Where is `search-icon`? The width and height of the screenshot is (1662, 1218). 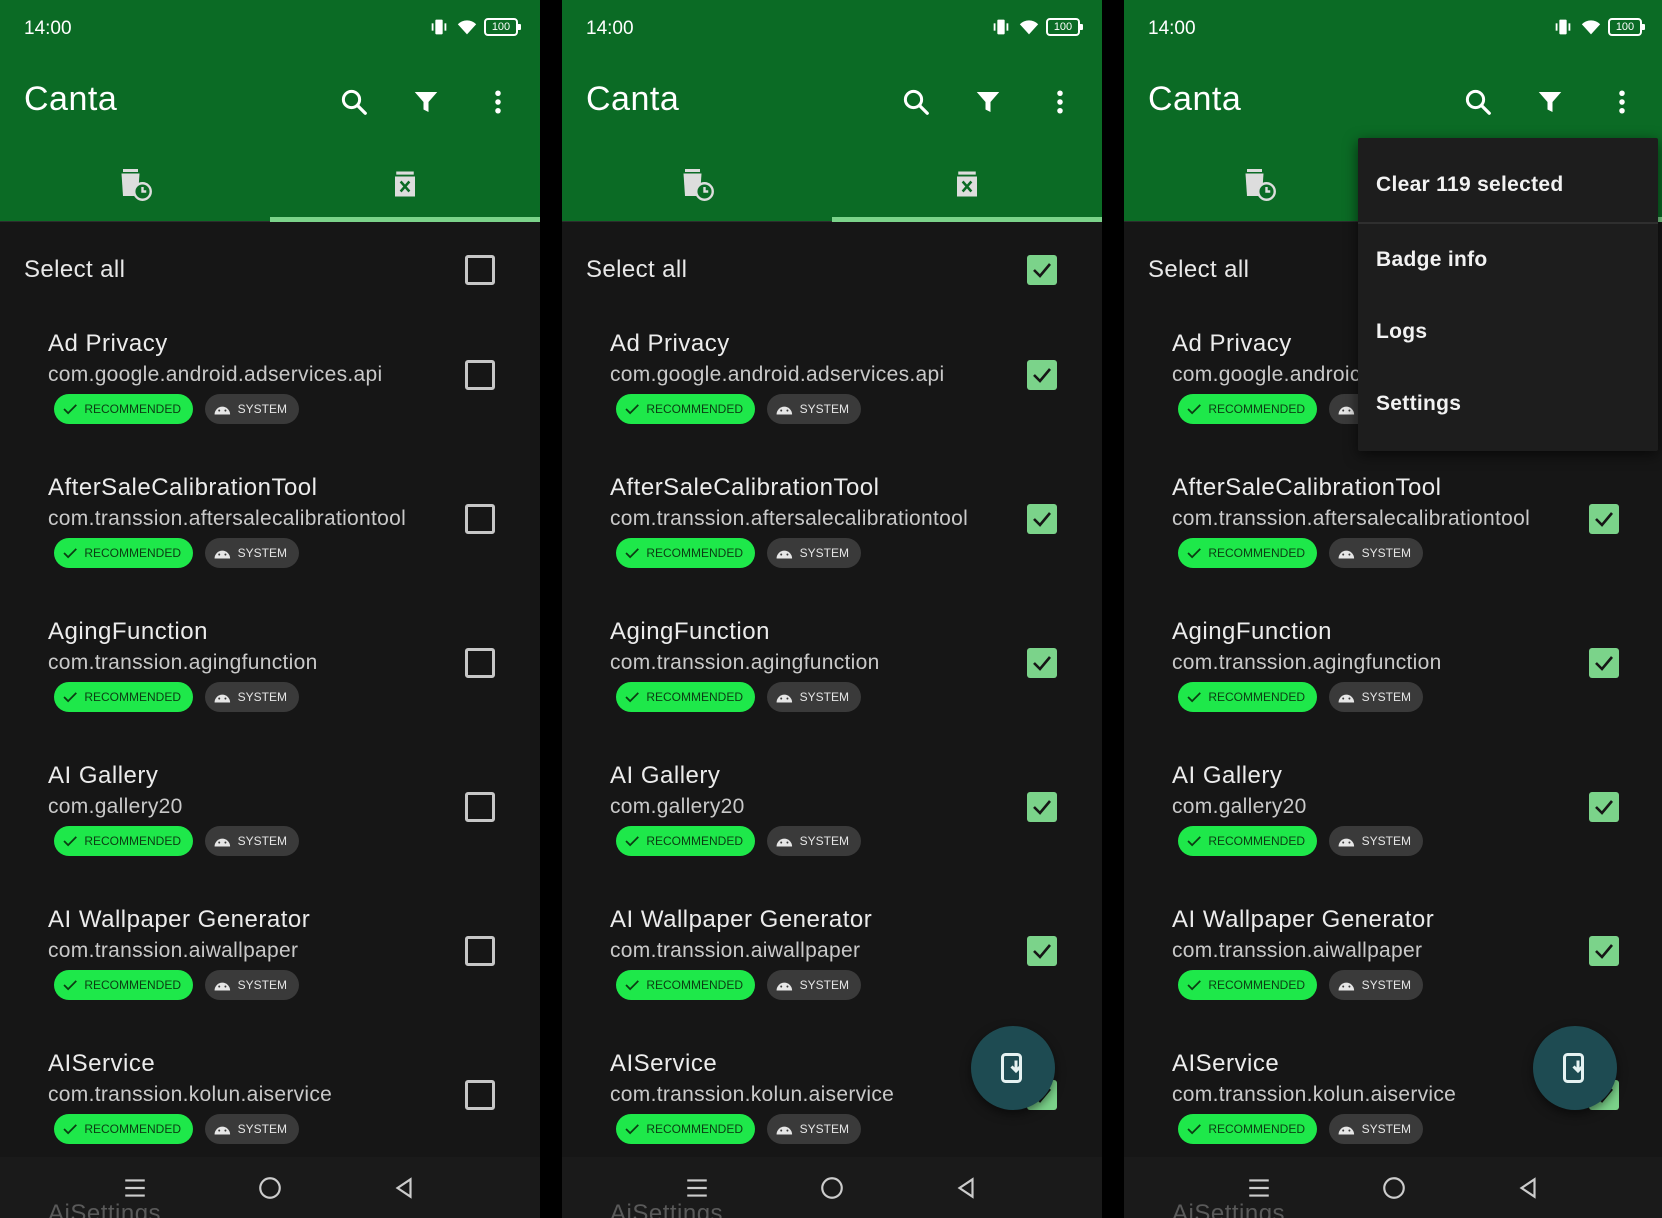 search-icon is located at coordinates (354, 102).